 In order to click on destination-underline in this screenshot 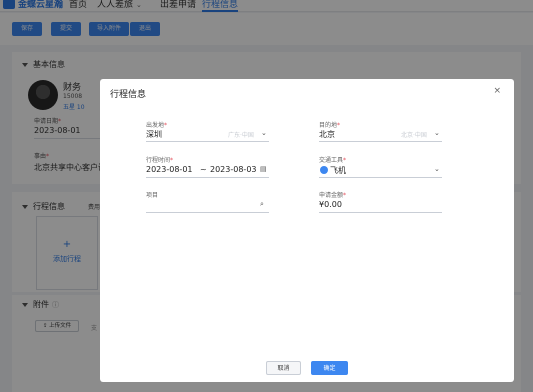, I will do `click(380, 141)`.